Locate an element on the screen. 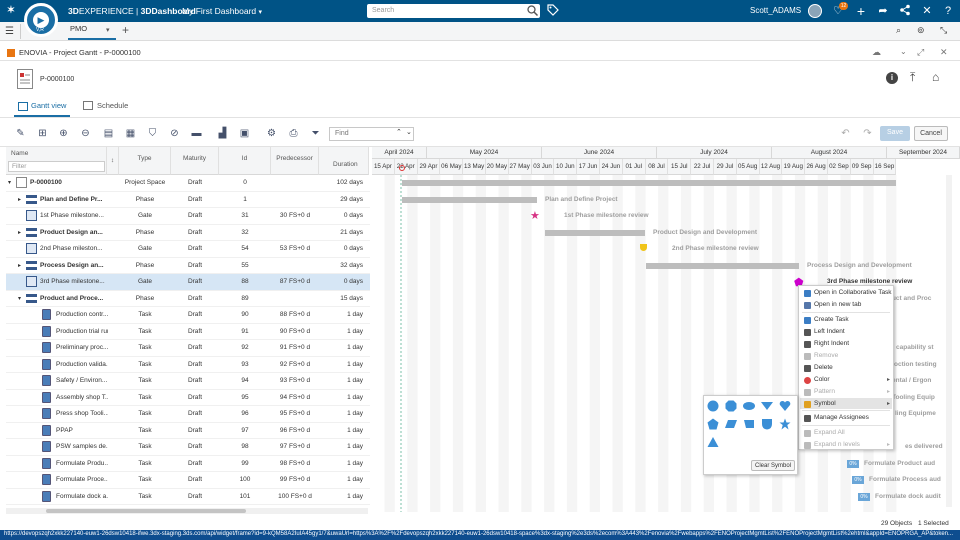 The image size is (960, 540). maximize-icon: ⤢ is located at coordinates (920, 52).